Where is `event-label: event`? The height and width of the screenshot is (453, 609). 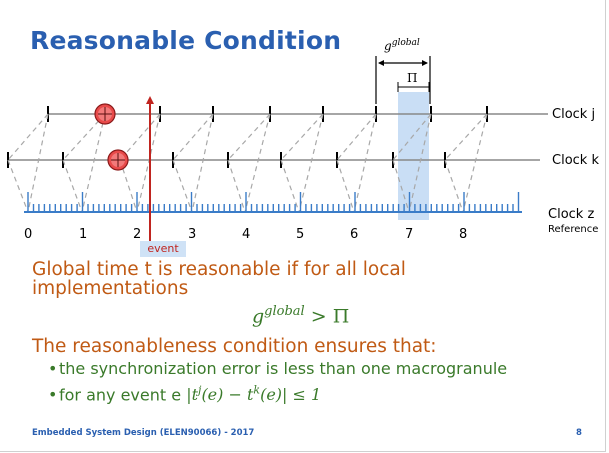 event-label: event is located at coordinates (163, 249).